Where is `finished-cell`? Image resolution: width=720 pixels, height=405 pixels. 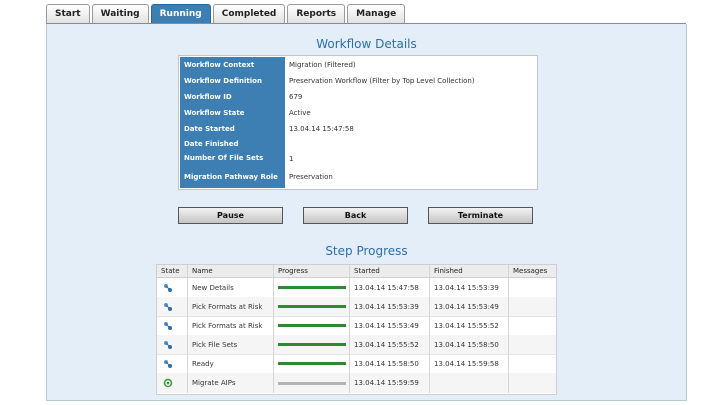 finished-cell is located at coordinates (468, 383).